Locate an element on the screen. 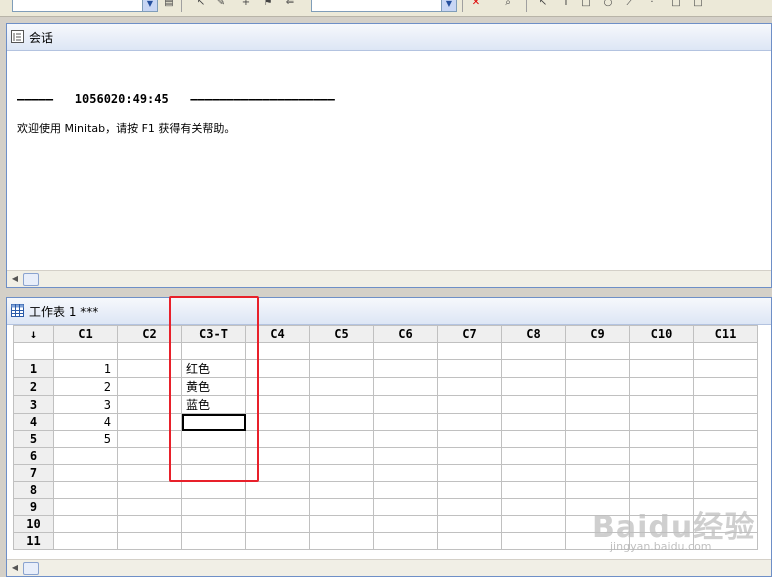  box-icon: □ is located at coordinates (676, 5).